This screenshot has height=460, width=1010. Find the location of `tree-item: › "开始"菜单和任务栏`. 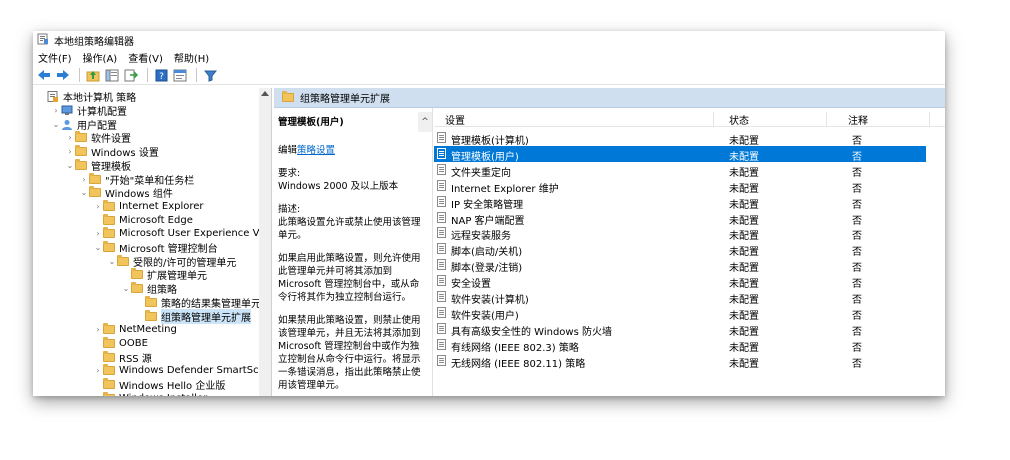

tree-item: › "开始"菜单和任务栏 is located at coordinates (136, 179).